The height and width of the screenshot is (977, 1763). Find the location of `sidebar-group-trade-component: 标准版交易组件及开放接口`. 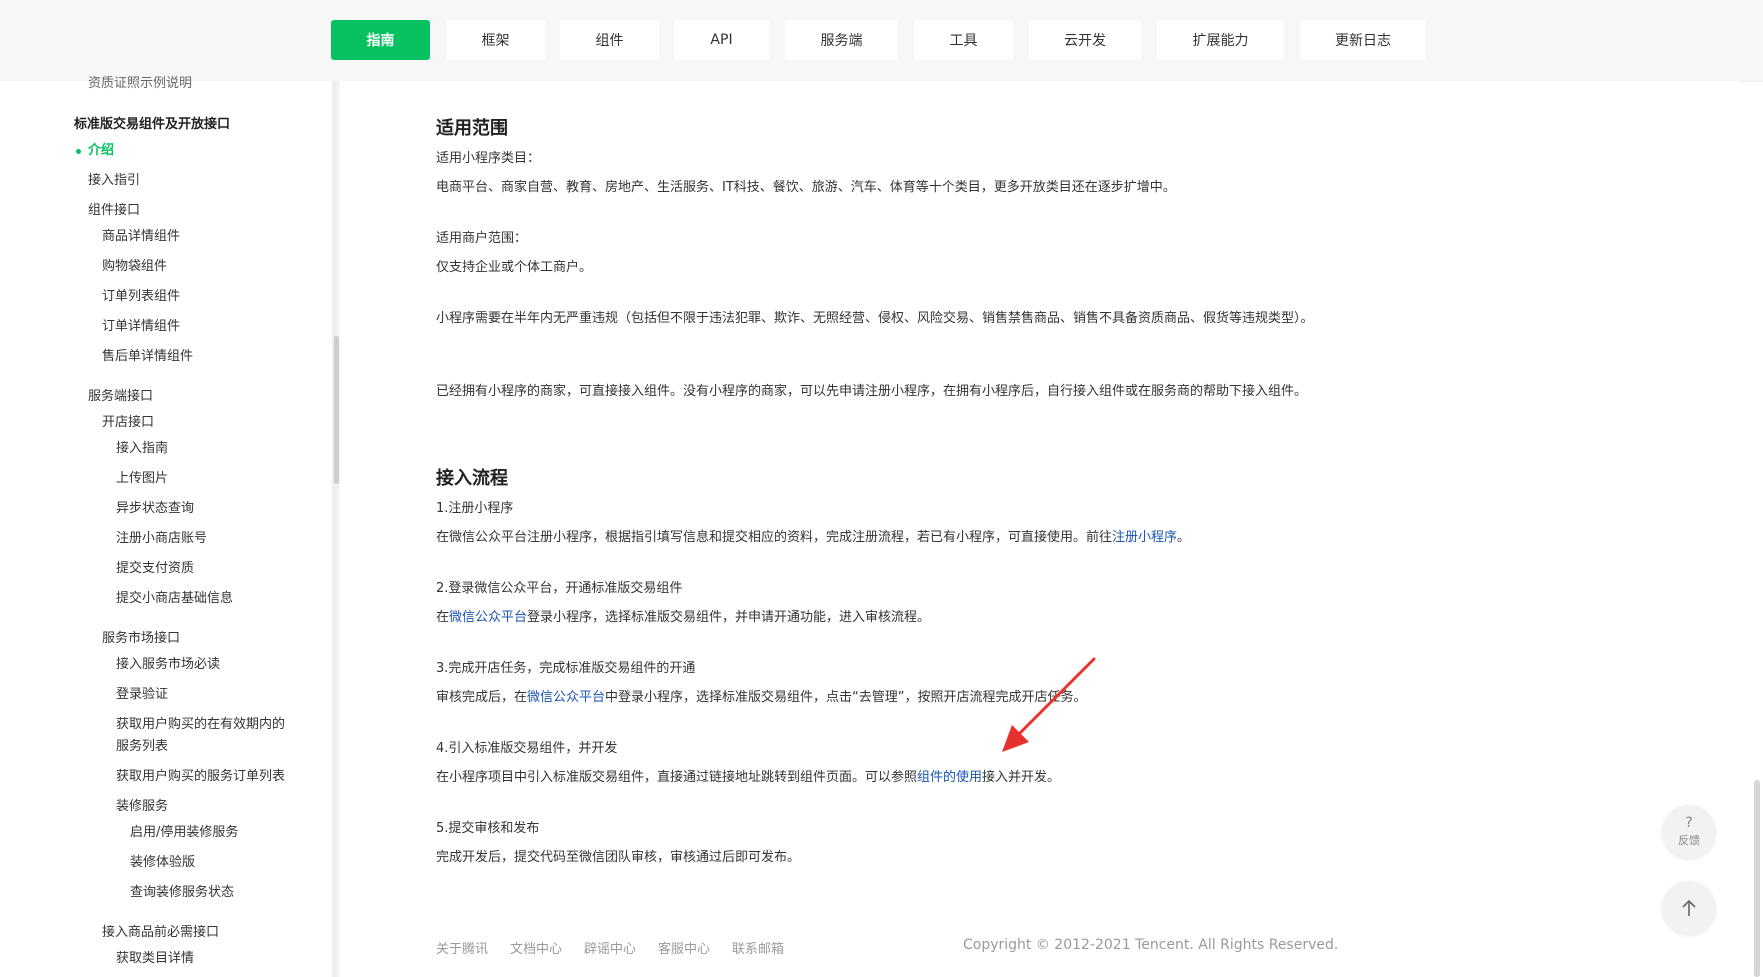

sidebar-group-trade-component: 标准版交易组件及开放接口 is located at coordinates (152, 125).